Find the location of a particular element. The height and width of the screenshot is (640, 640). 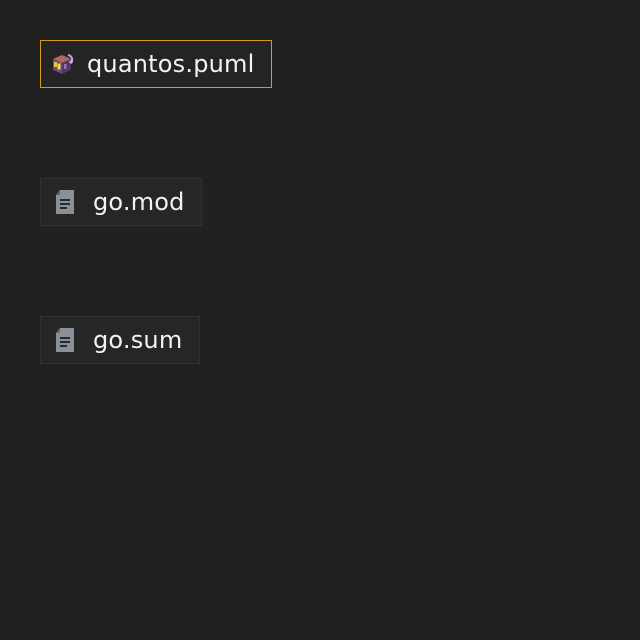

file-item-go-sum: go.sum is located at coordinates (120, 340).